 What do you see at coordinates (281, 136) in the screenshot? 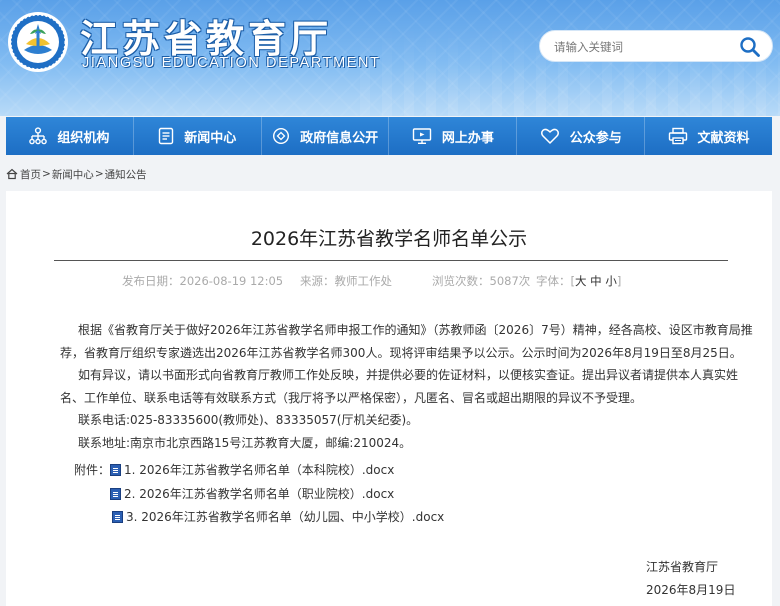
I see `info-disclosure-icon` at bounding box center [281, 136].